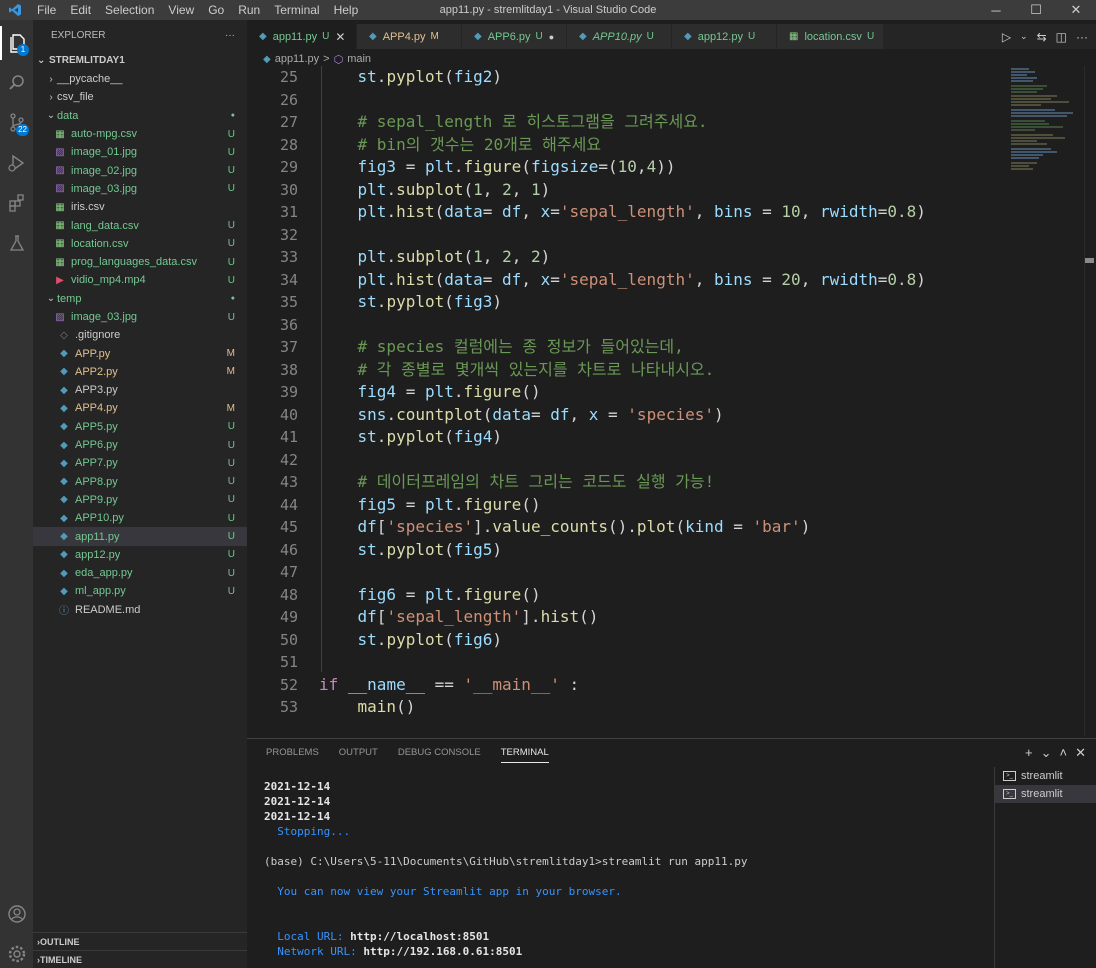 Image resolution: width=1096 pixels, height=968 pixels. Describe the element at coordinates (1080, 753) in the screenshot. I see `close-panel-icon: ✕` at that location.